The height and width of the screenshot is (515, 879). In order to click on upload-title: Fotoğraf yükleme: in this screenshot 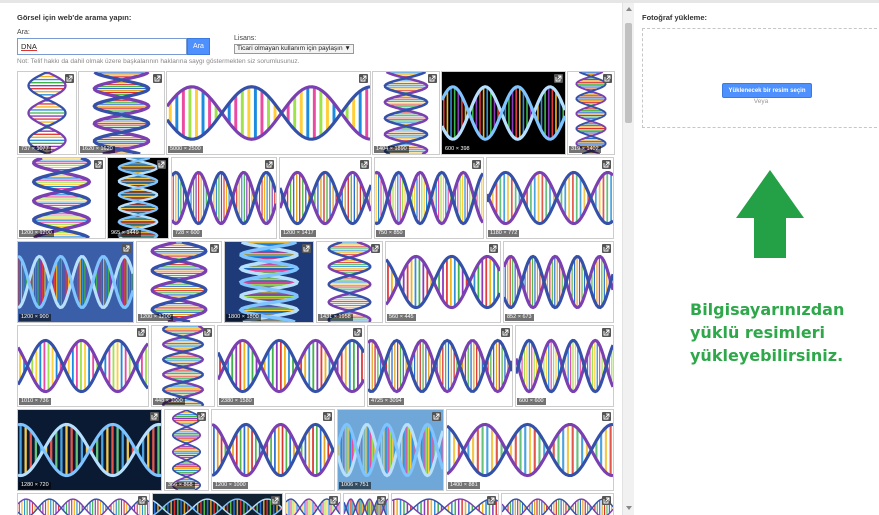, I will do `click(675, 17)`.